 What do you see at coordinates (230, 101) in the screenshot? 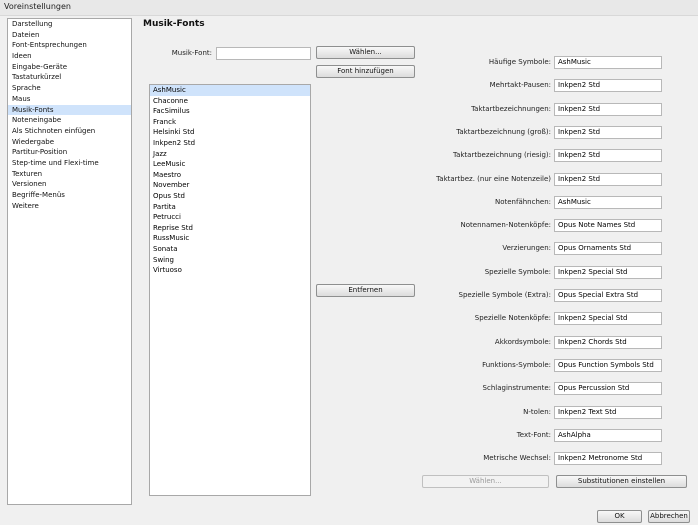
I see `font-list-item: Chaconne` at bounding box center [230, 101].